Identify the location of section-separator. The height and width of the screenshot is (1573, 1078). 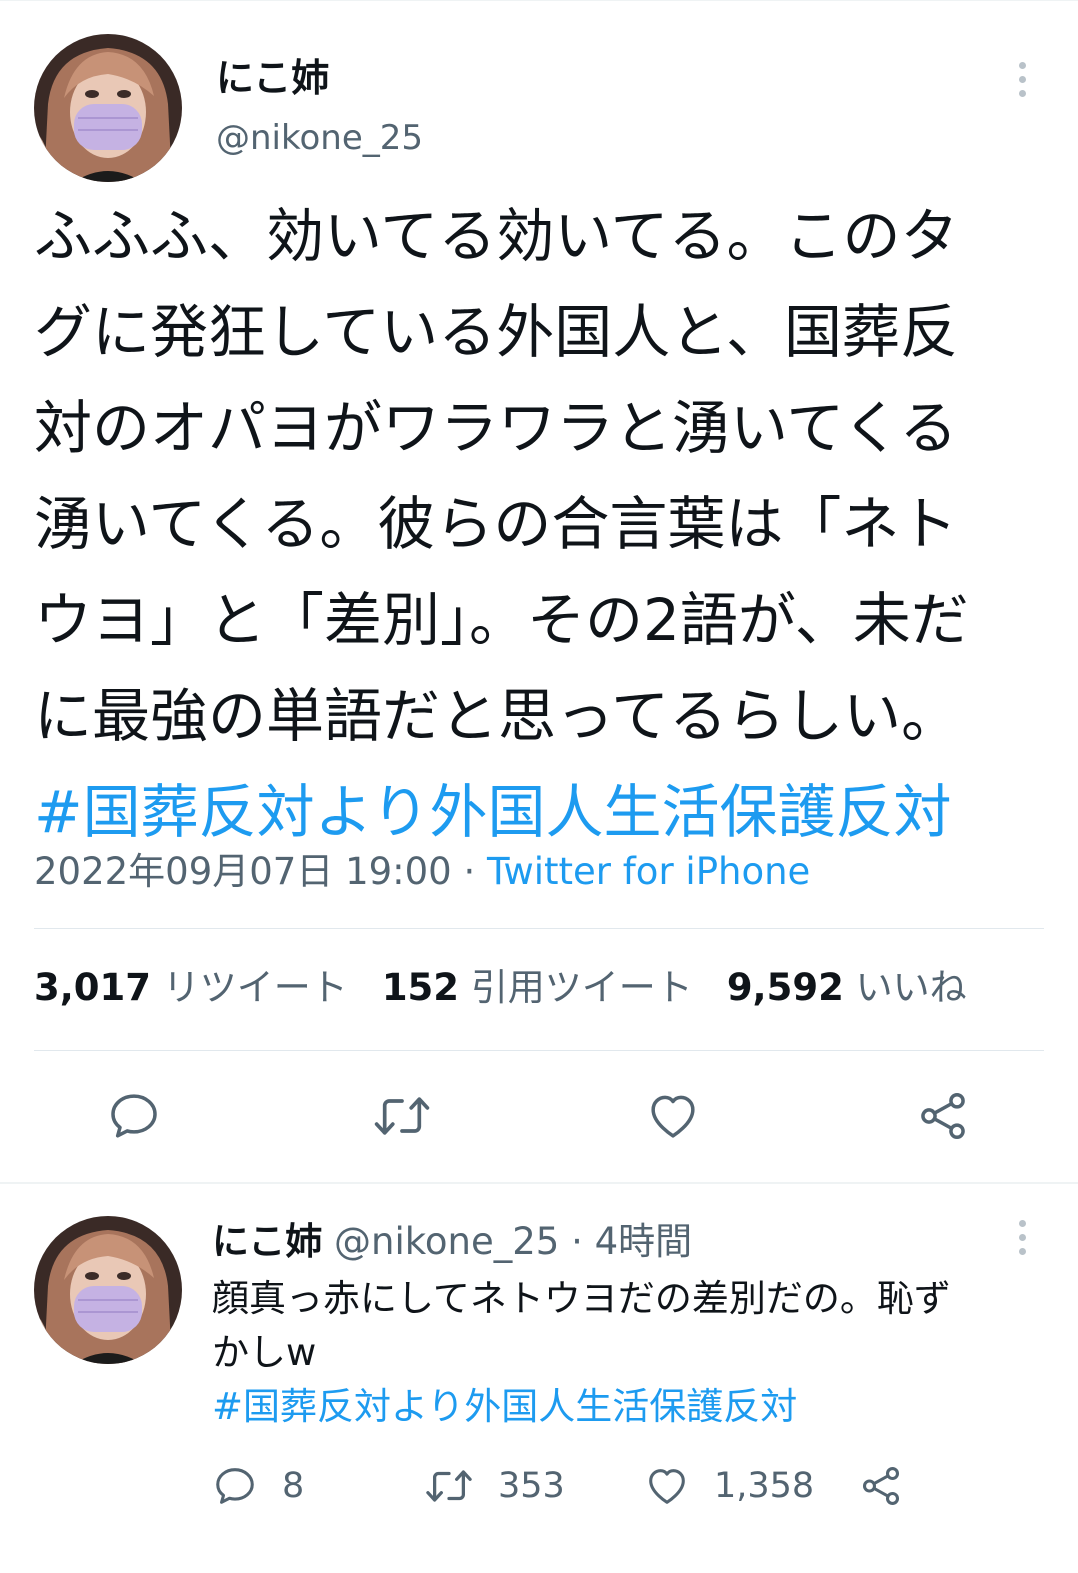
(539, 1183).